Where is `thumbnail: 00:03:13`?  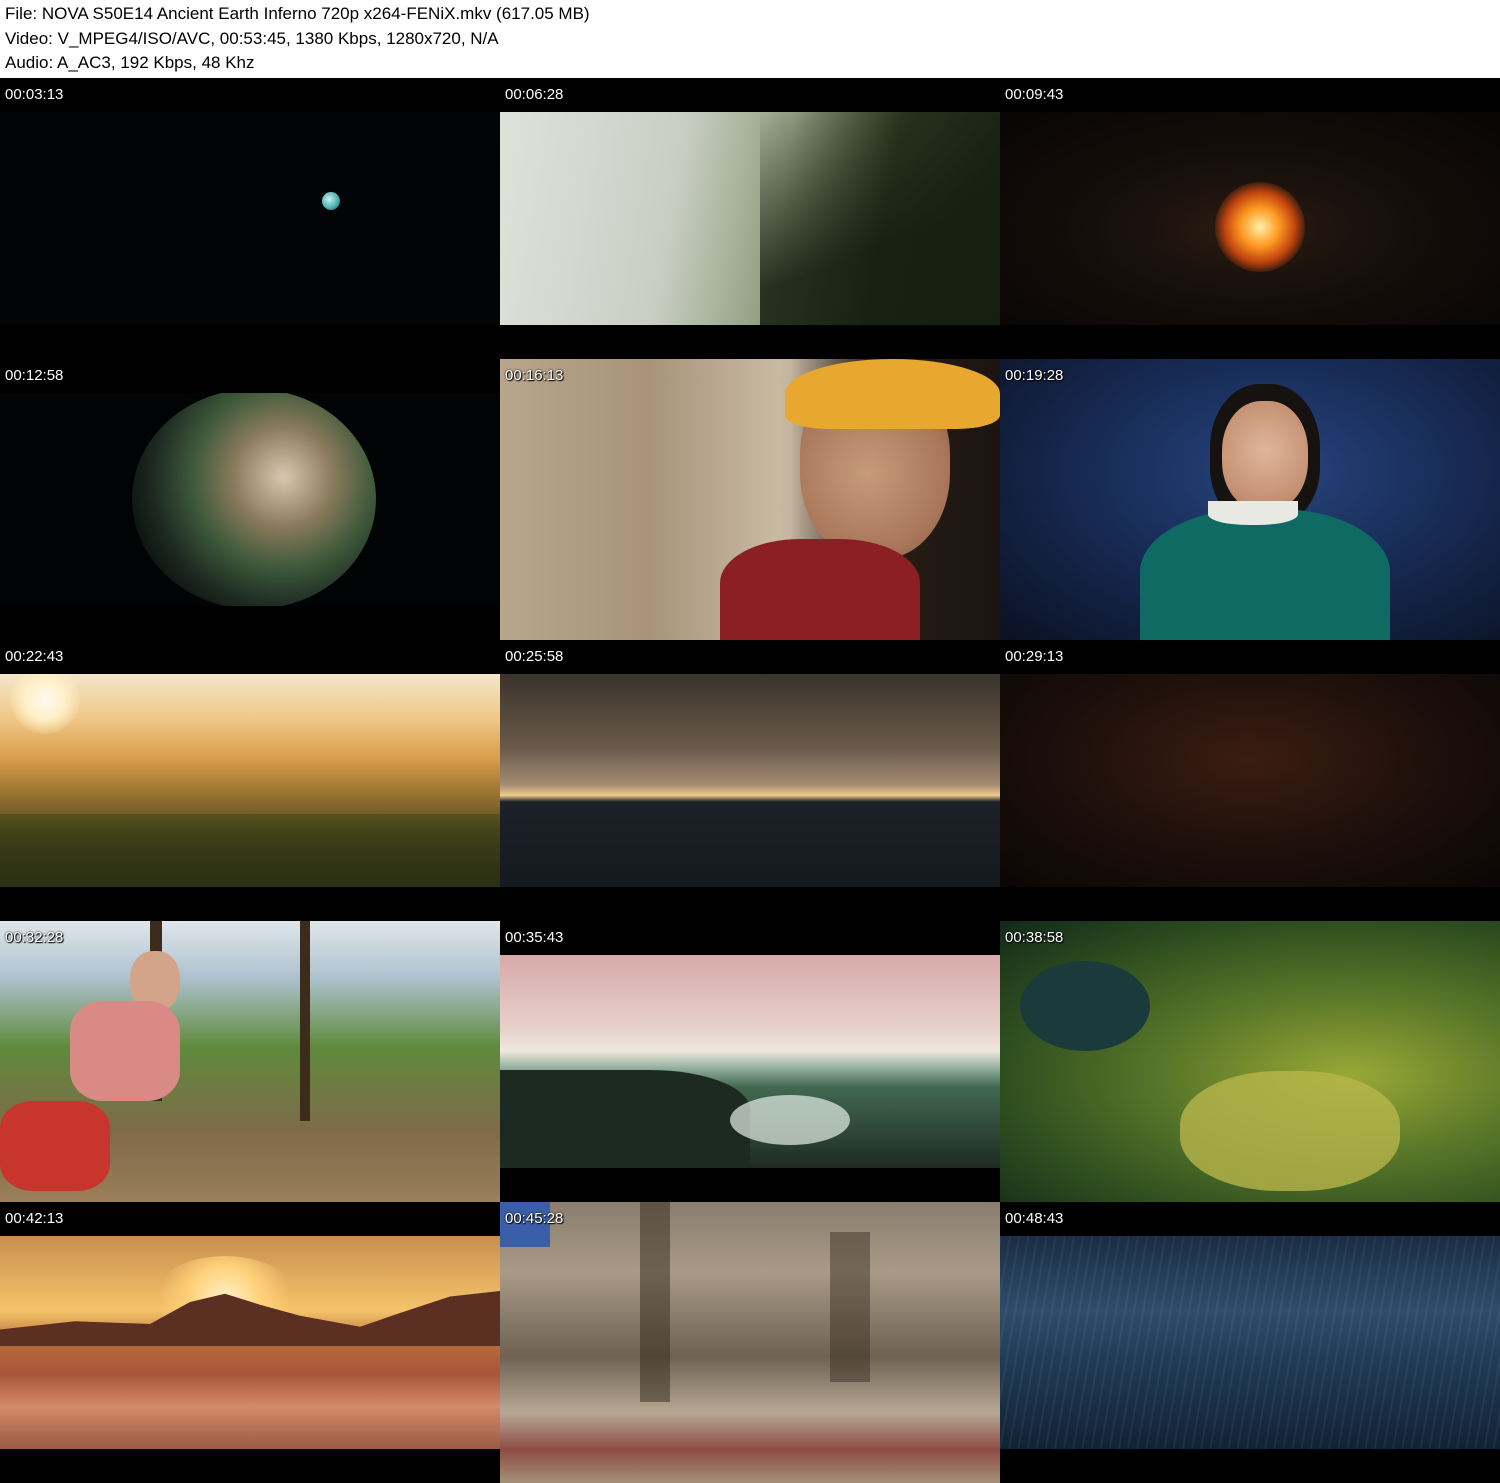
thumbnail: 00:03:13 is located at coordinates (250, 218).